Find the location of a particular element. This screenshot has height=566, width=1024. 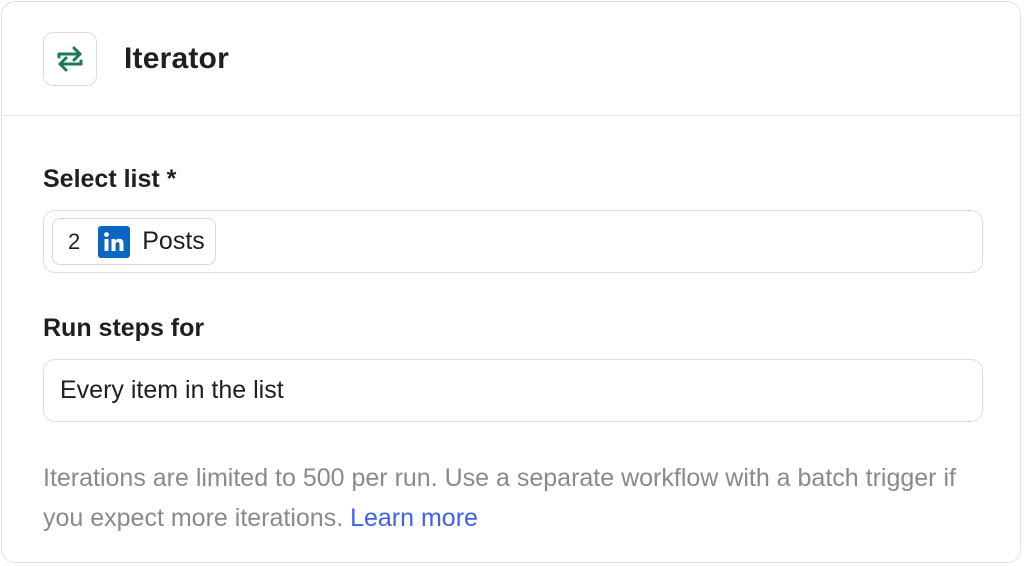

chip-label: Posts is located at coordinates (173, 241).